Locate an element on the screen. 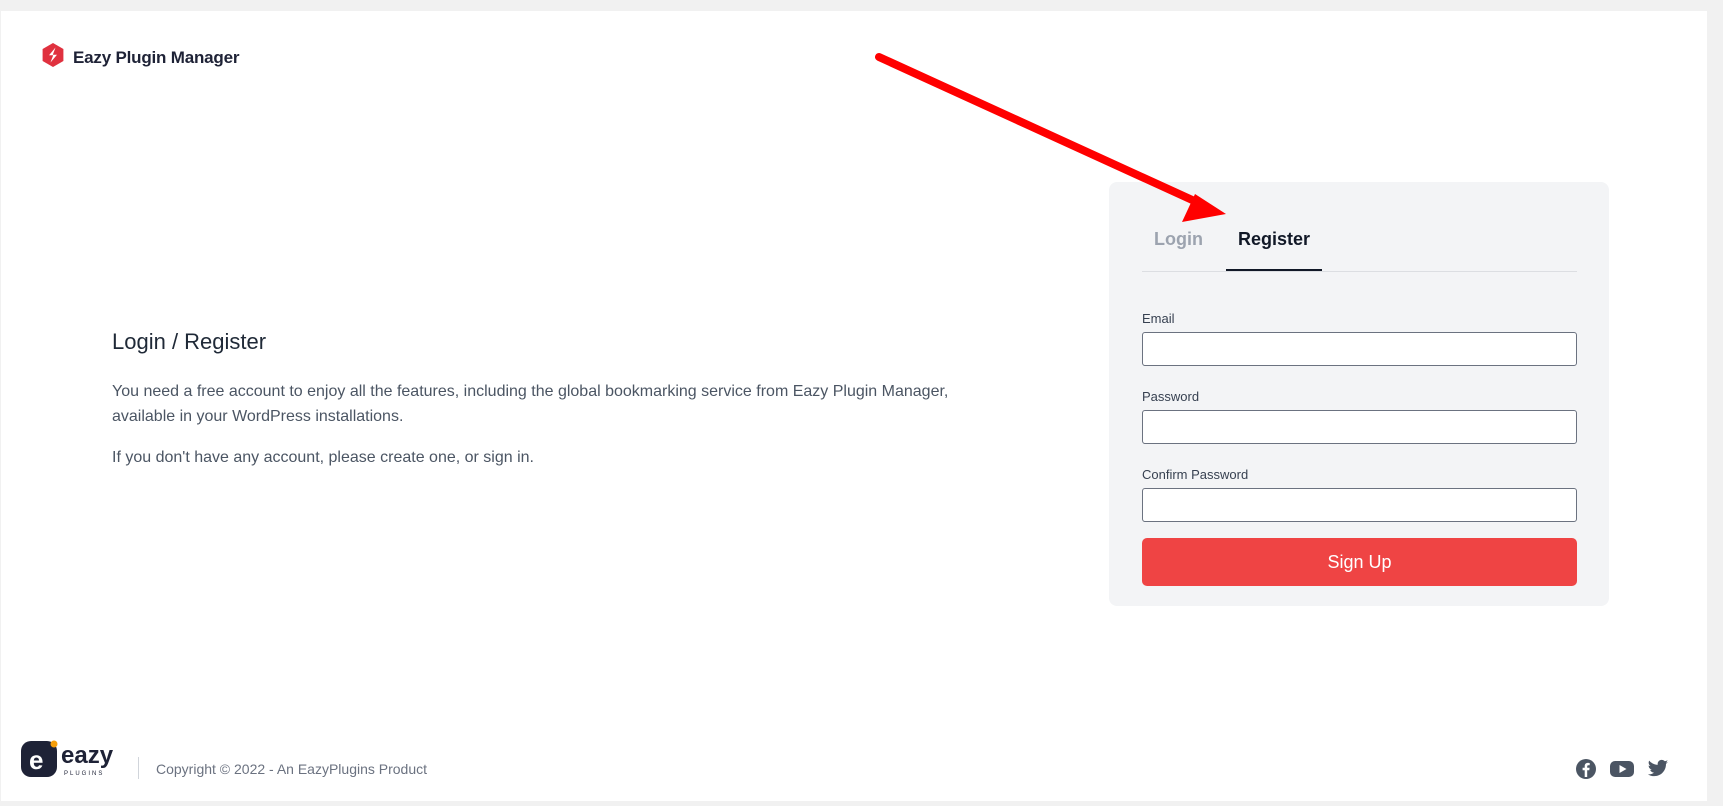 The width and height of the screenshot is (1723, 806). email-label: Email is located at coordinates (1158, 318).